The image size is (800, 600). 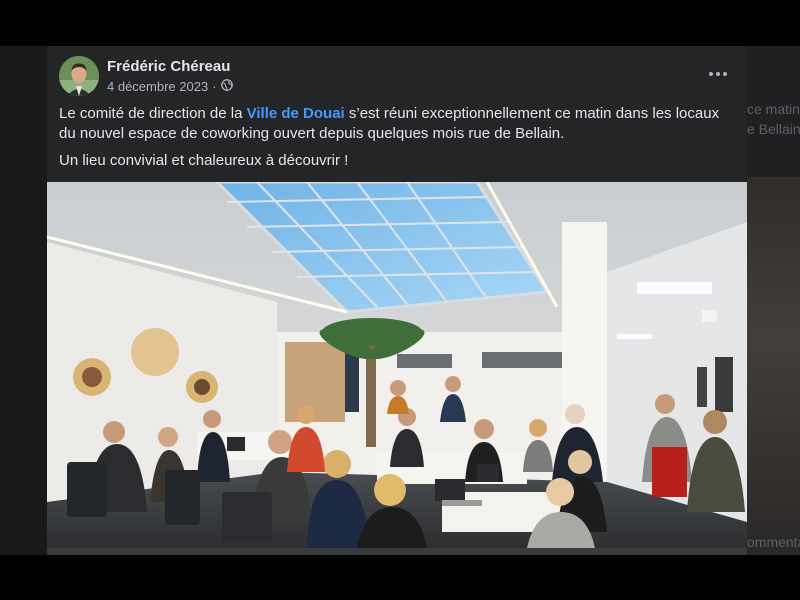 What do you see at coordinates (296, 113) in the screenshot?
I see `page-link: Ville de Douai` at bounding box center [296, 113].